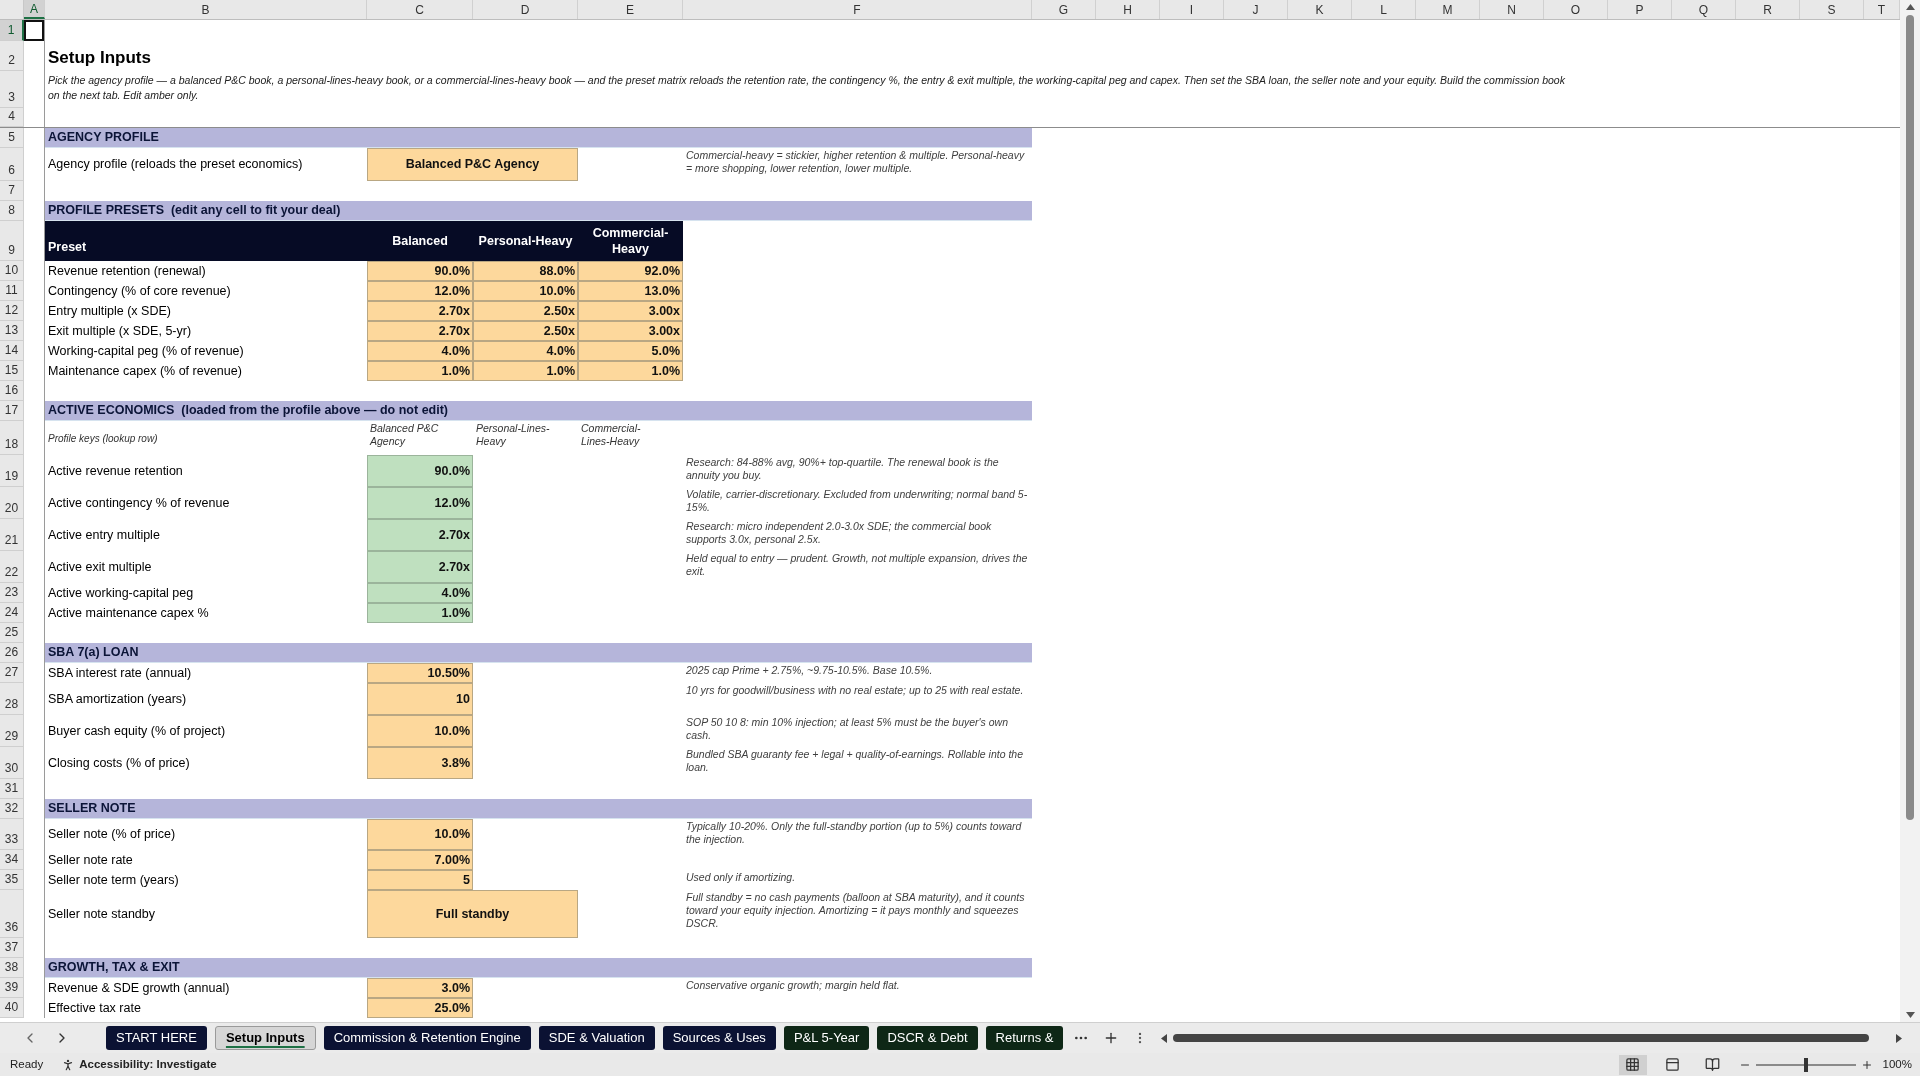 The width and height of the screenshot is (1920, 1076). What do you see at coordinates (12, 633) in the screenshot?
I see `row-number: 25` at bounding box center [12, 633].